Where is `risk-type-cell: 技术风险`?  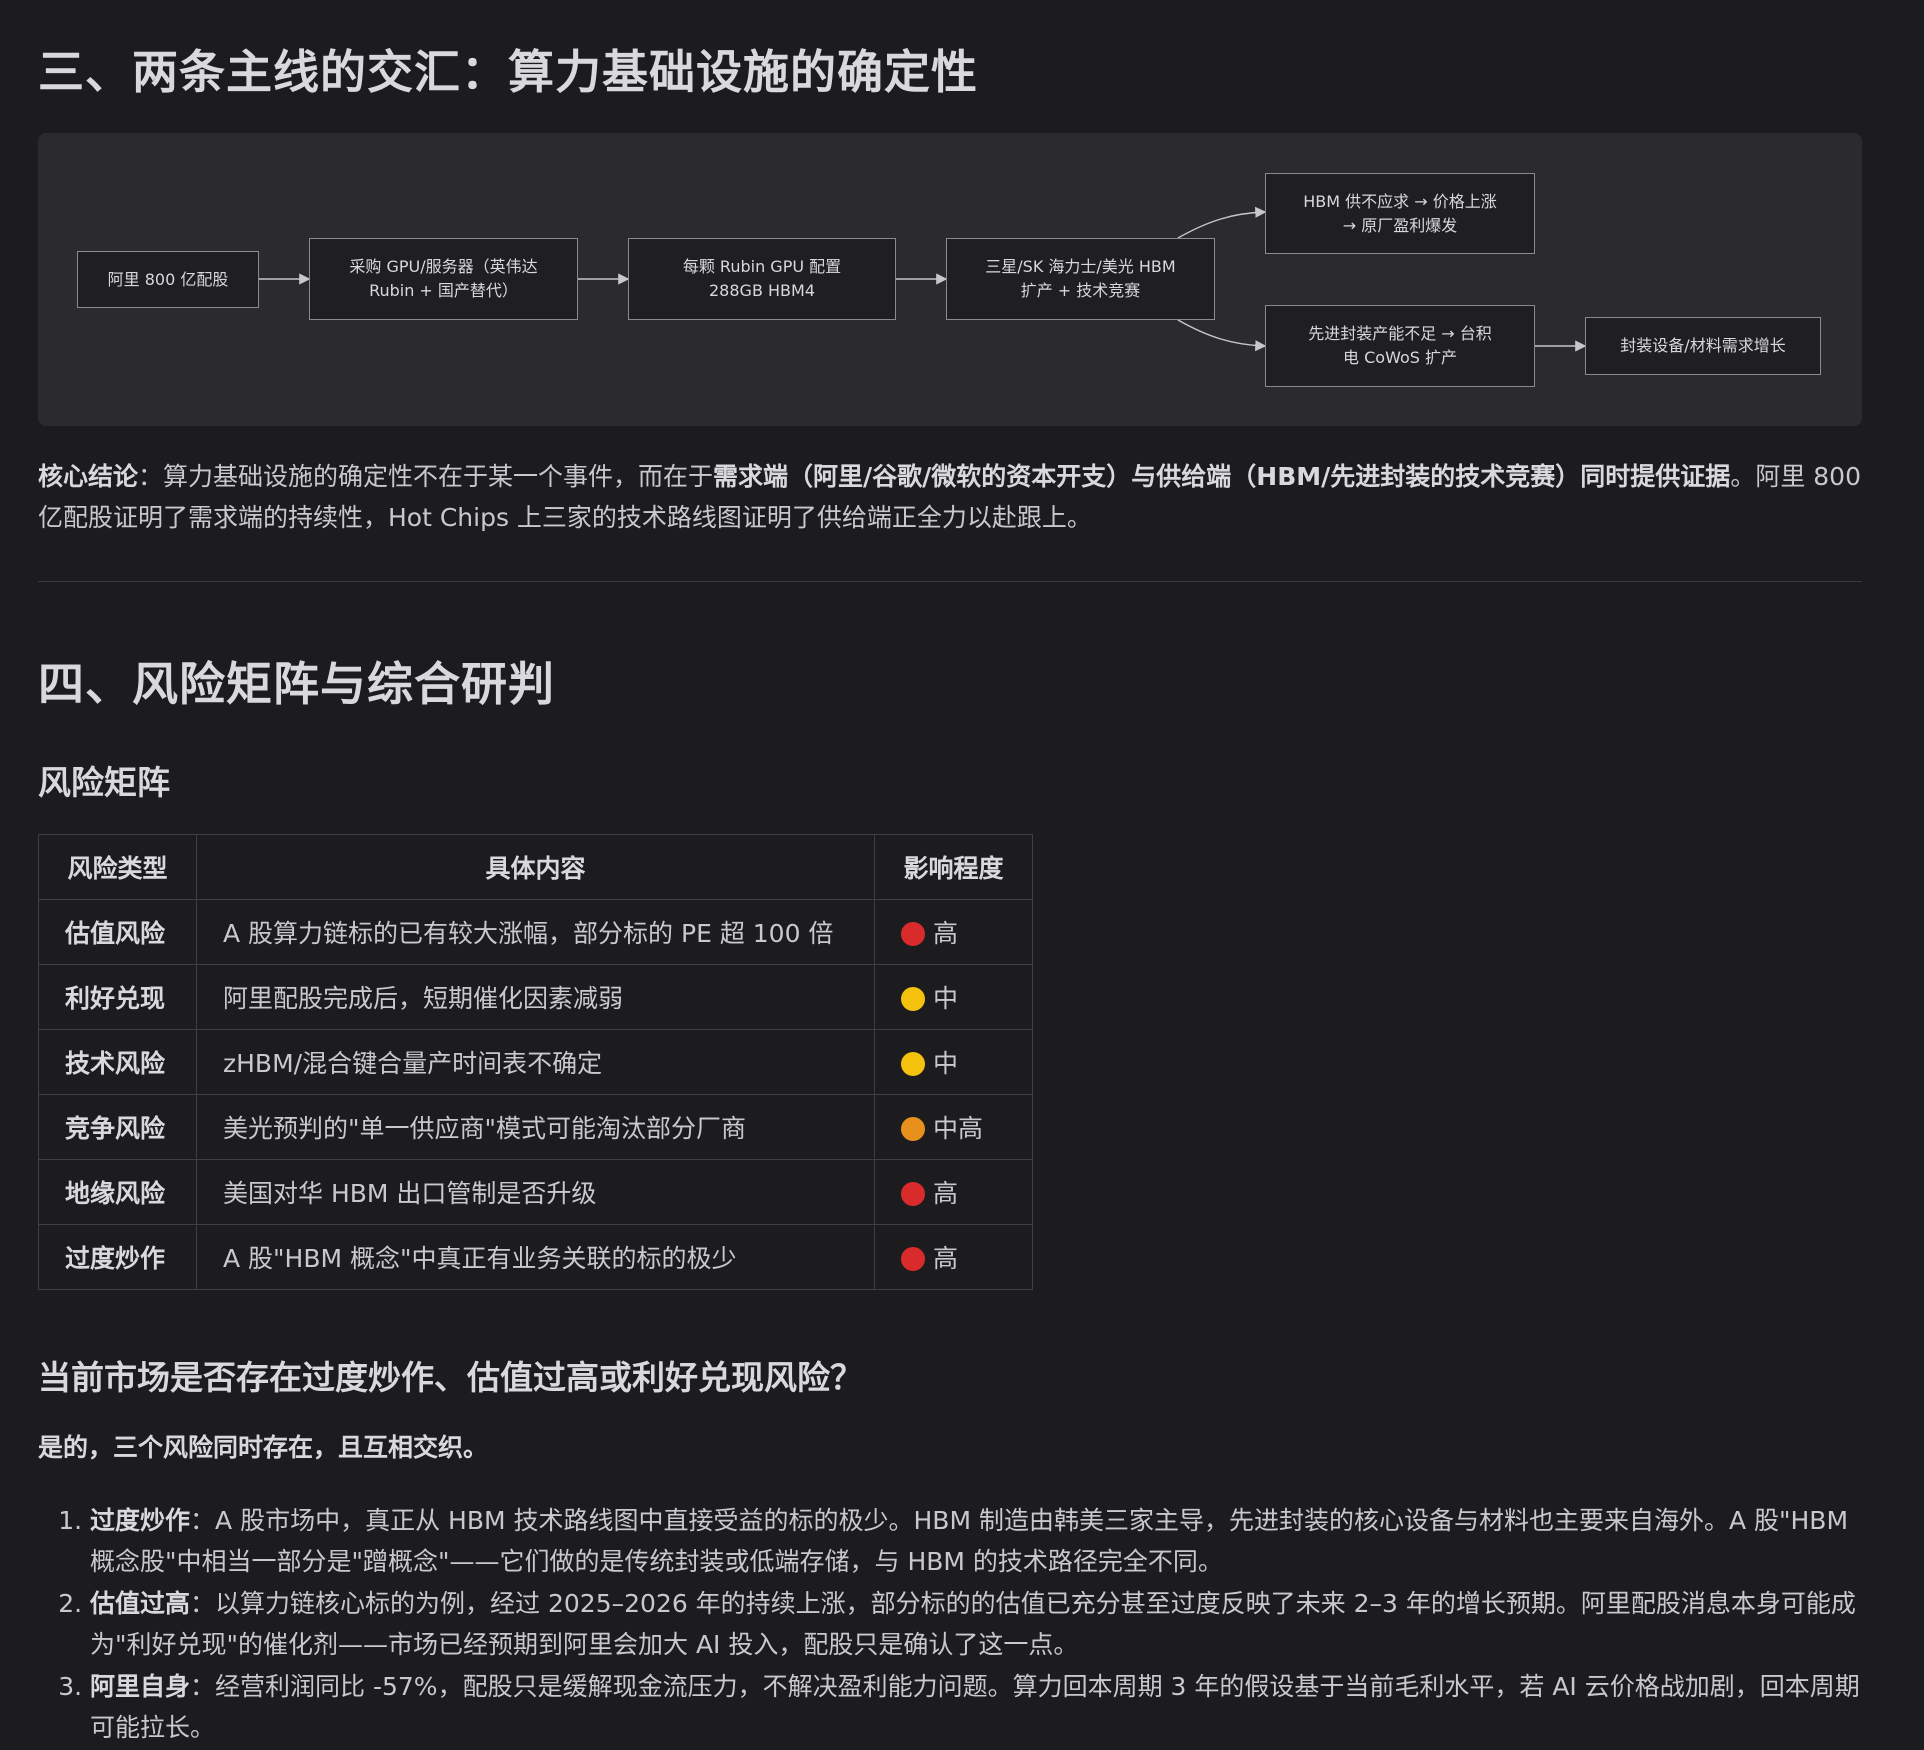
risk-type-cell: 技术风险 is located at coordinates (117, 1062).